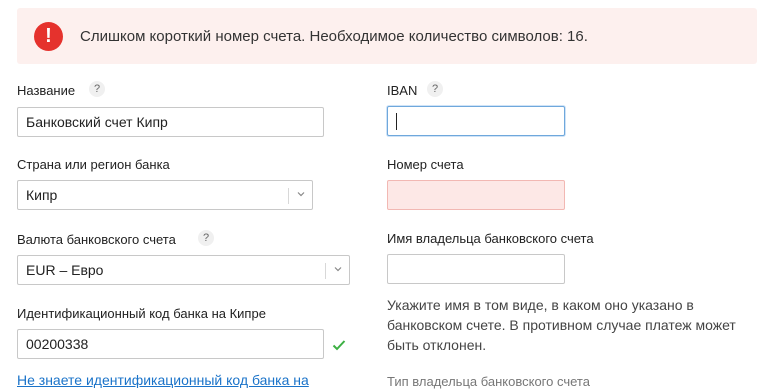  Describe the element at coordinates (396, 121) in the screenshot. I see `text-cursor` at that location.